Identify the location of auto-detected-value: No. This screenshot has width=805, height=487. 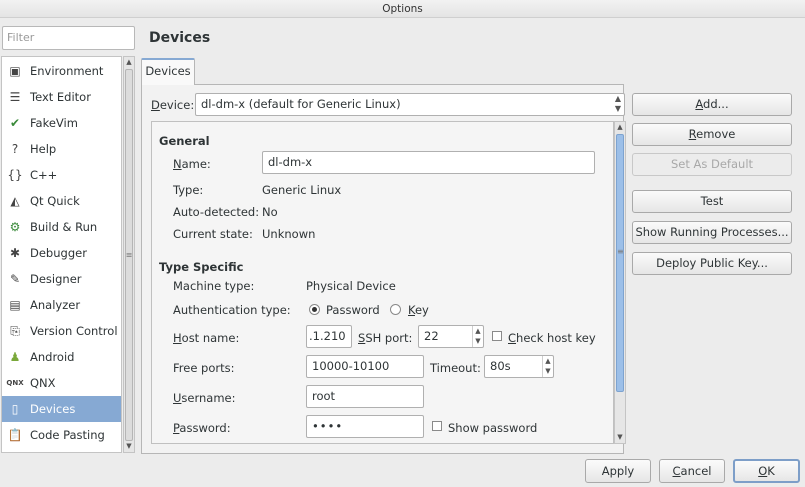
(270, 212).